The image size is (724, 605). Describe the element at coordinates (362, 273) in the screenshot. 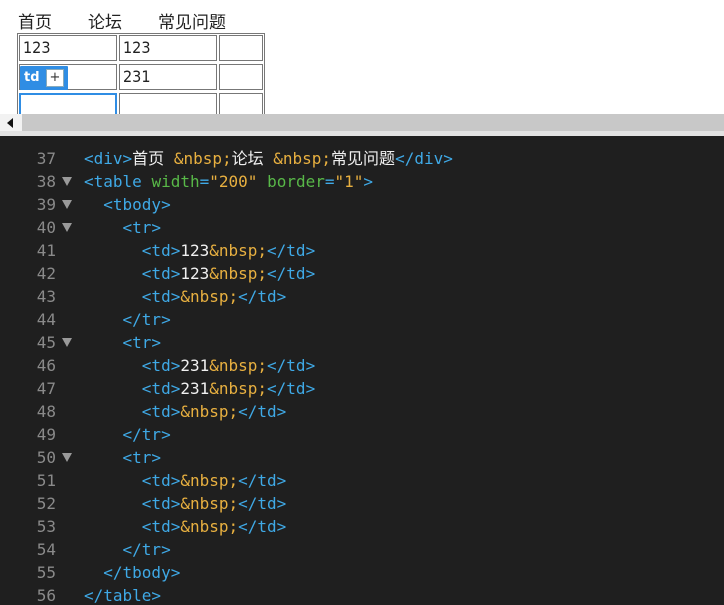

I see `code-line: 42 <td>123&nbsp;</td>` at that location.